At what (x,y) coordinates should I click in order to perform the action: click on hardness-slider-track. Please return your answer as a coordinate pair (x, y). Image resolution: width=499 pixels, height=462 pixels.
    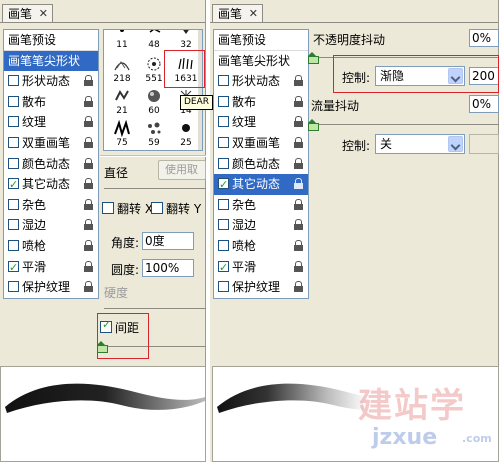
    Looking at the image, I should click on (155, 308).